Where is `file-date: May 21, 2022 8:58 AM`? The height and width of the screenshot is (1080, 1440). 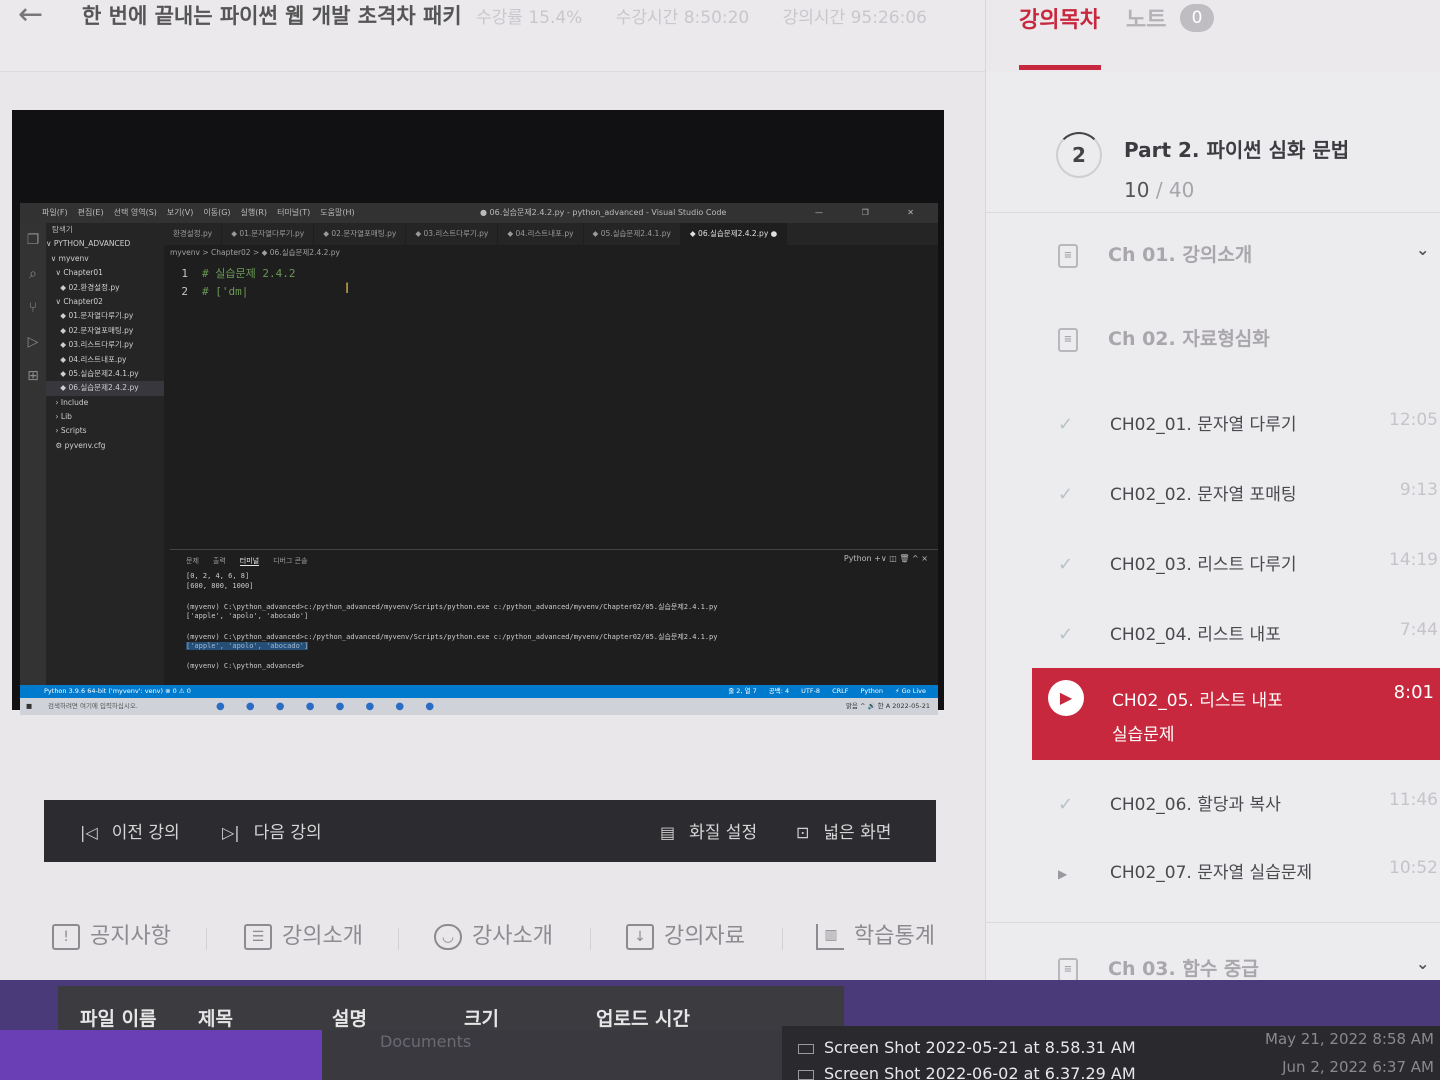 file-date: May 21, 2022 8:58 AM is located at coordinates (1349, 1039).